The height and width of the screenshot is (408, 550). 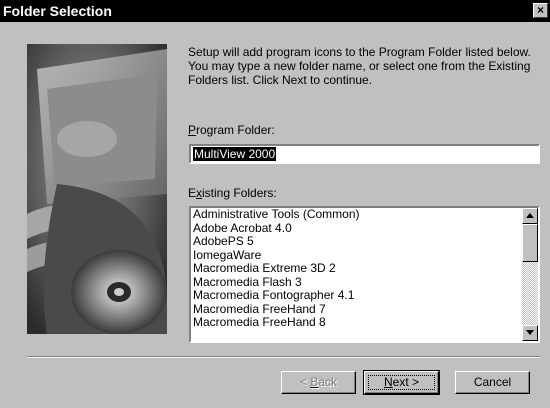 What do you see at coordinates (235, 154) in the screenshot?
I see `program-folder-value: MultiView 2000` at bounding box center [235, 154].